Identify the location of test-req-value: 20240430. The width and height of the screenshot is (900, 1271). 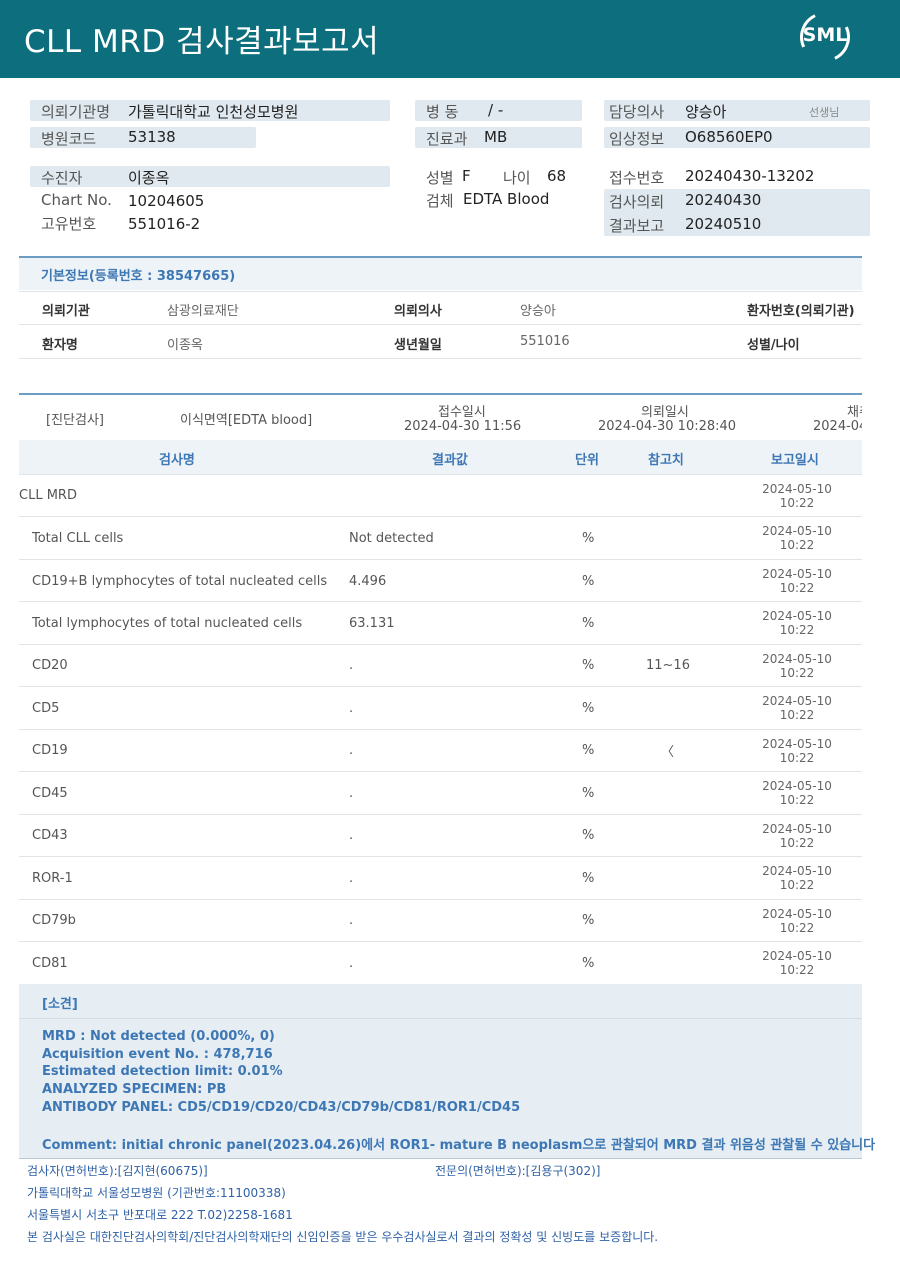
(723, 200).